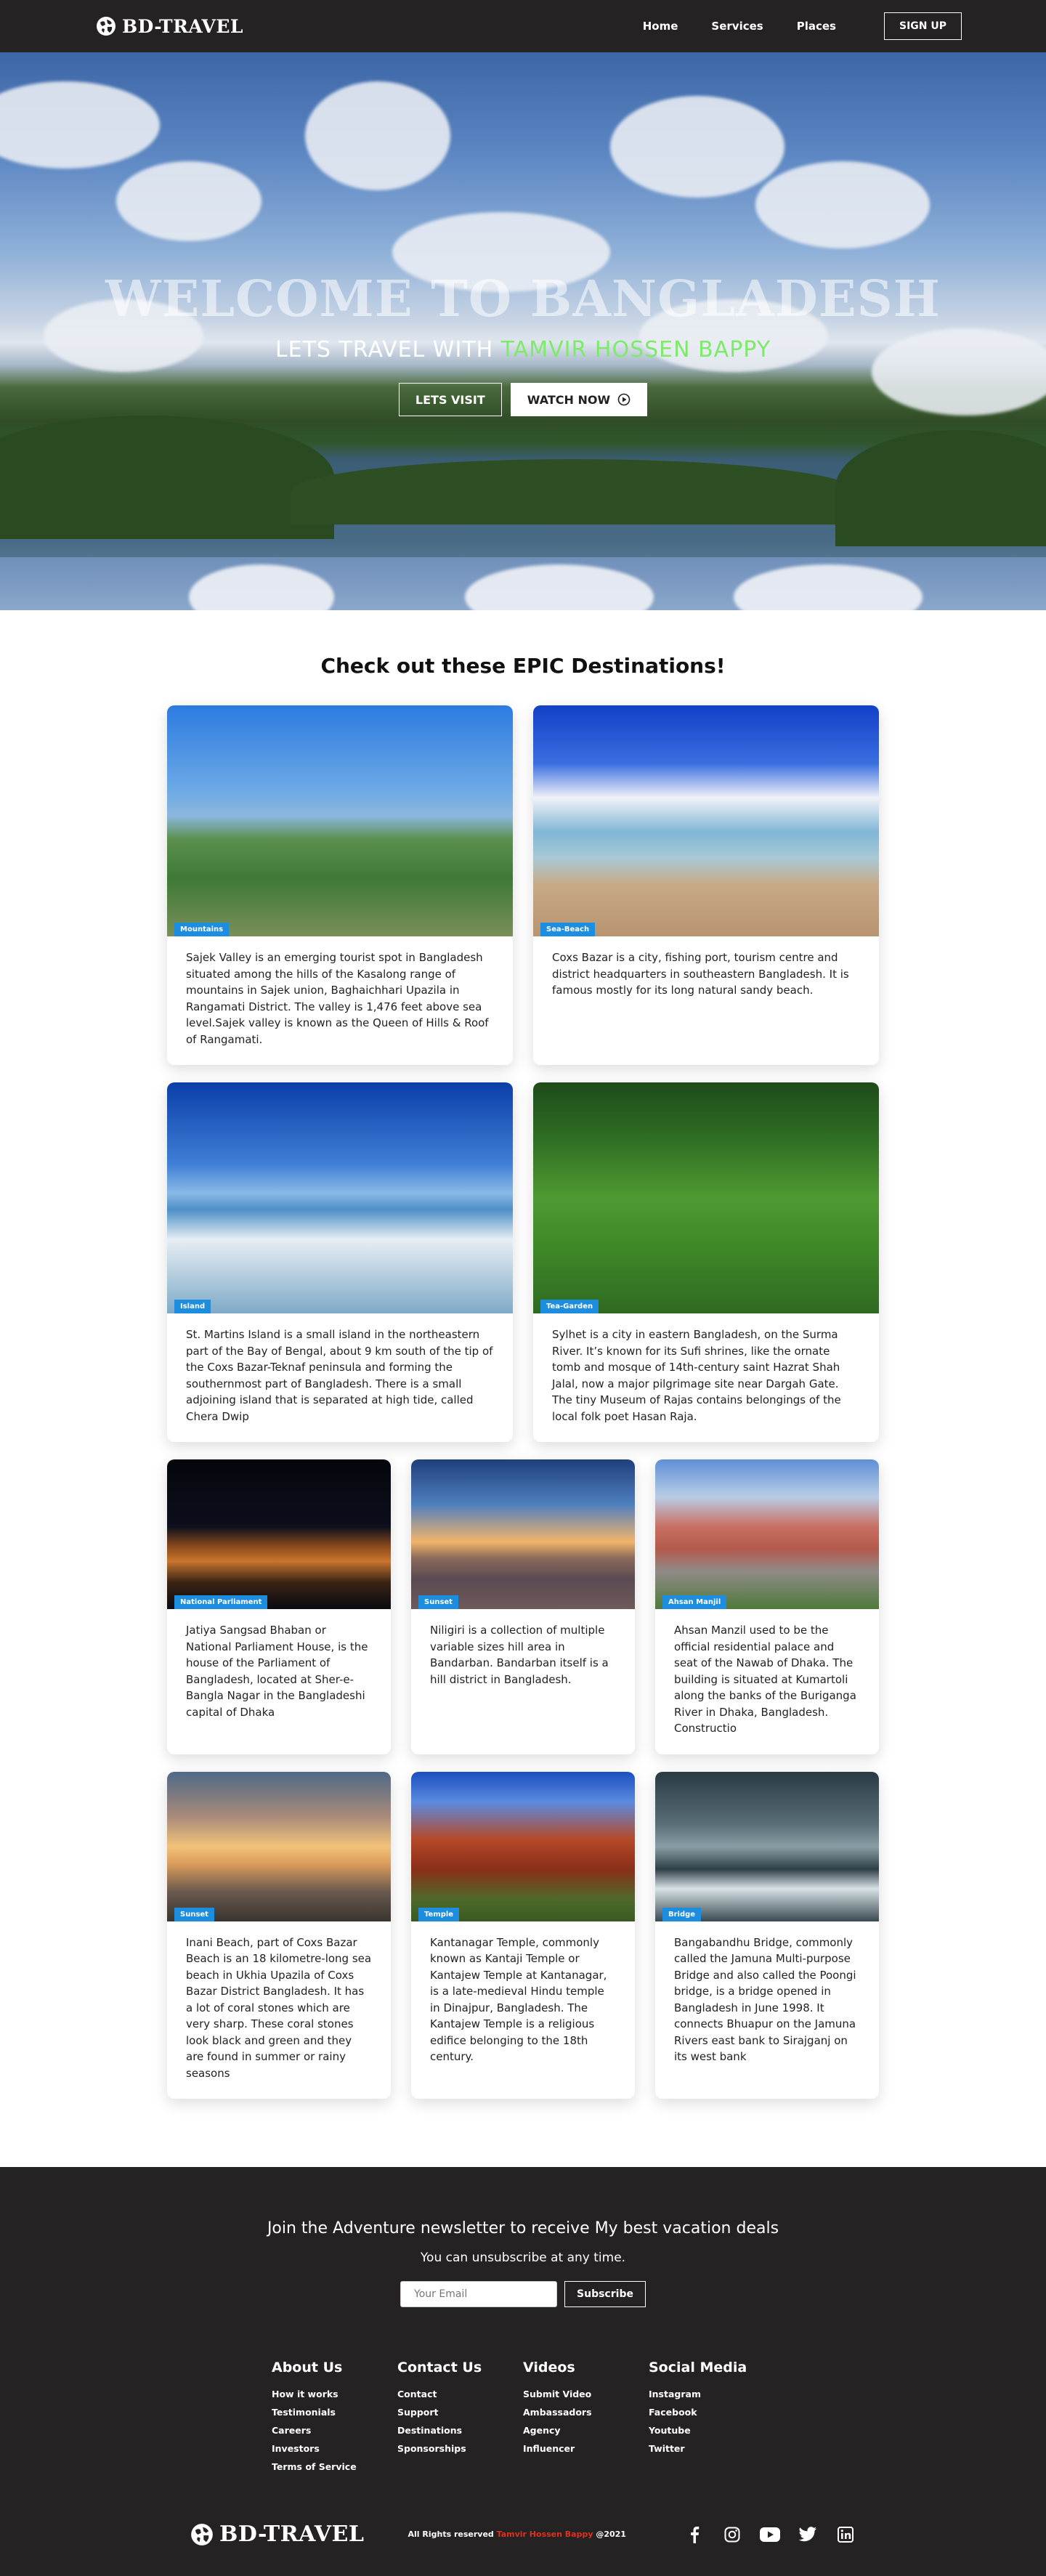 Image resolution: width=1046 pixels, height=2576 pixels. I want to click on footer-column-title: Videos, so click(549, 2367).